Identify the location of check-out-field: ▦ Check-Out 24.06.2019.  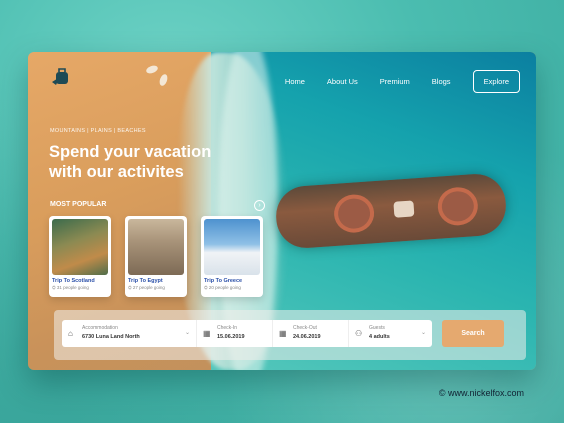
(310, 333).